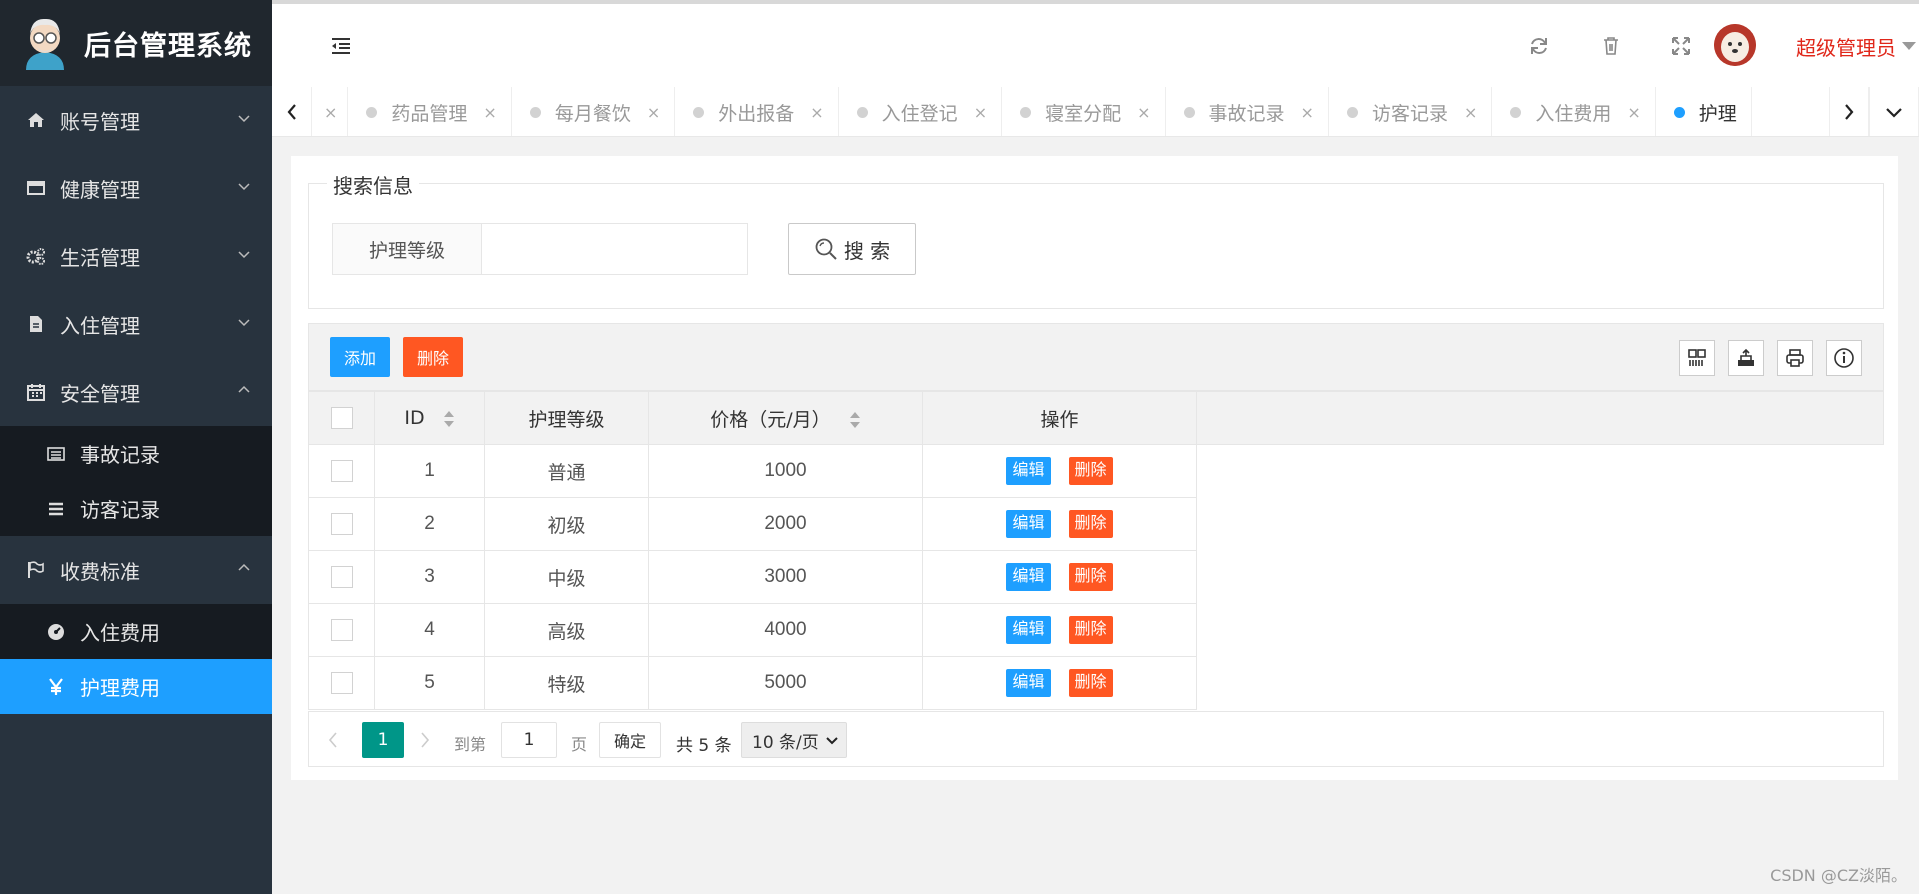  I want to click on sidebar-item-label: 安全管理, so click(100, 393).